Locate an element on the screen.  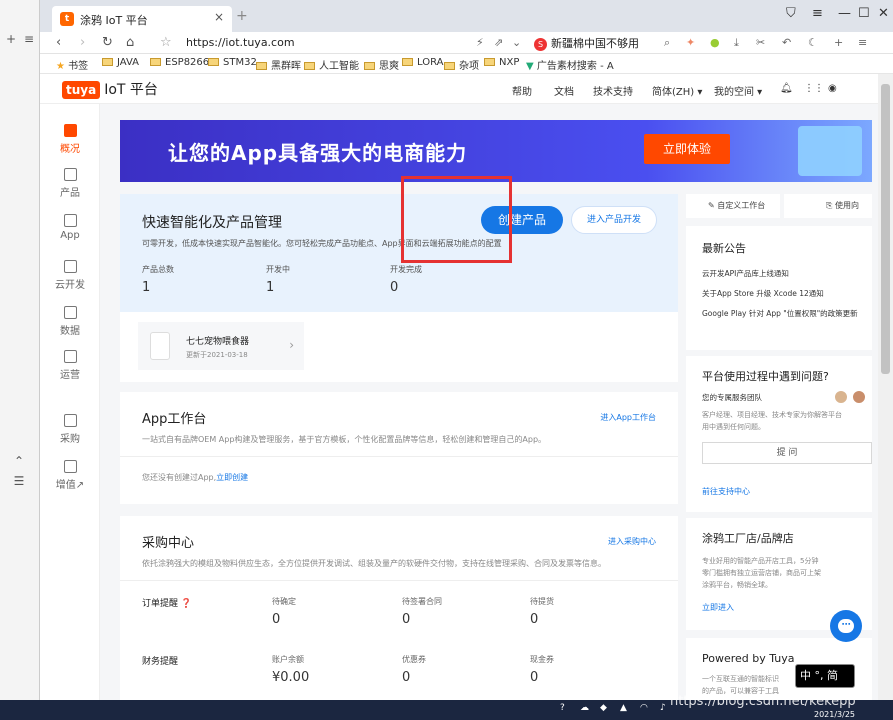
apps-grid-icon: ⋮⋮ is located at coordinates (814, 88).